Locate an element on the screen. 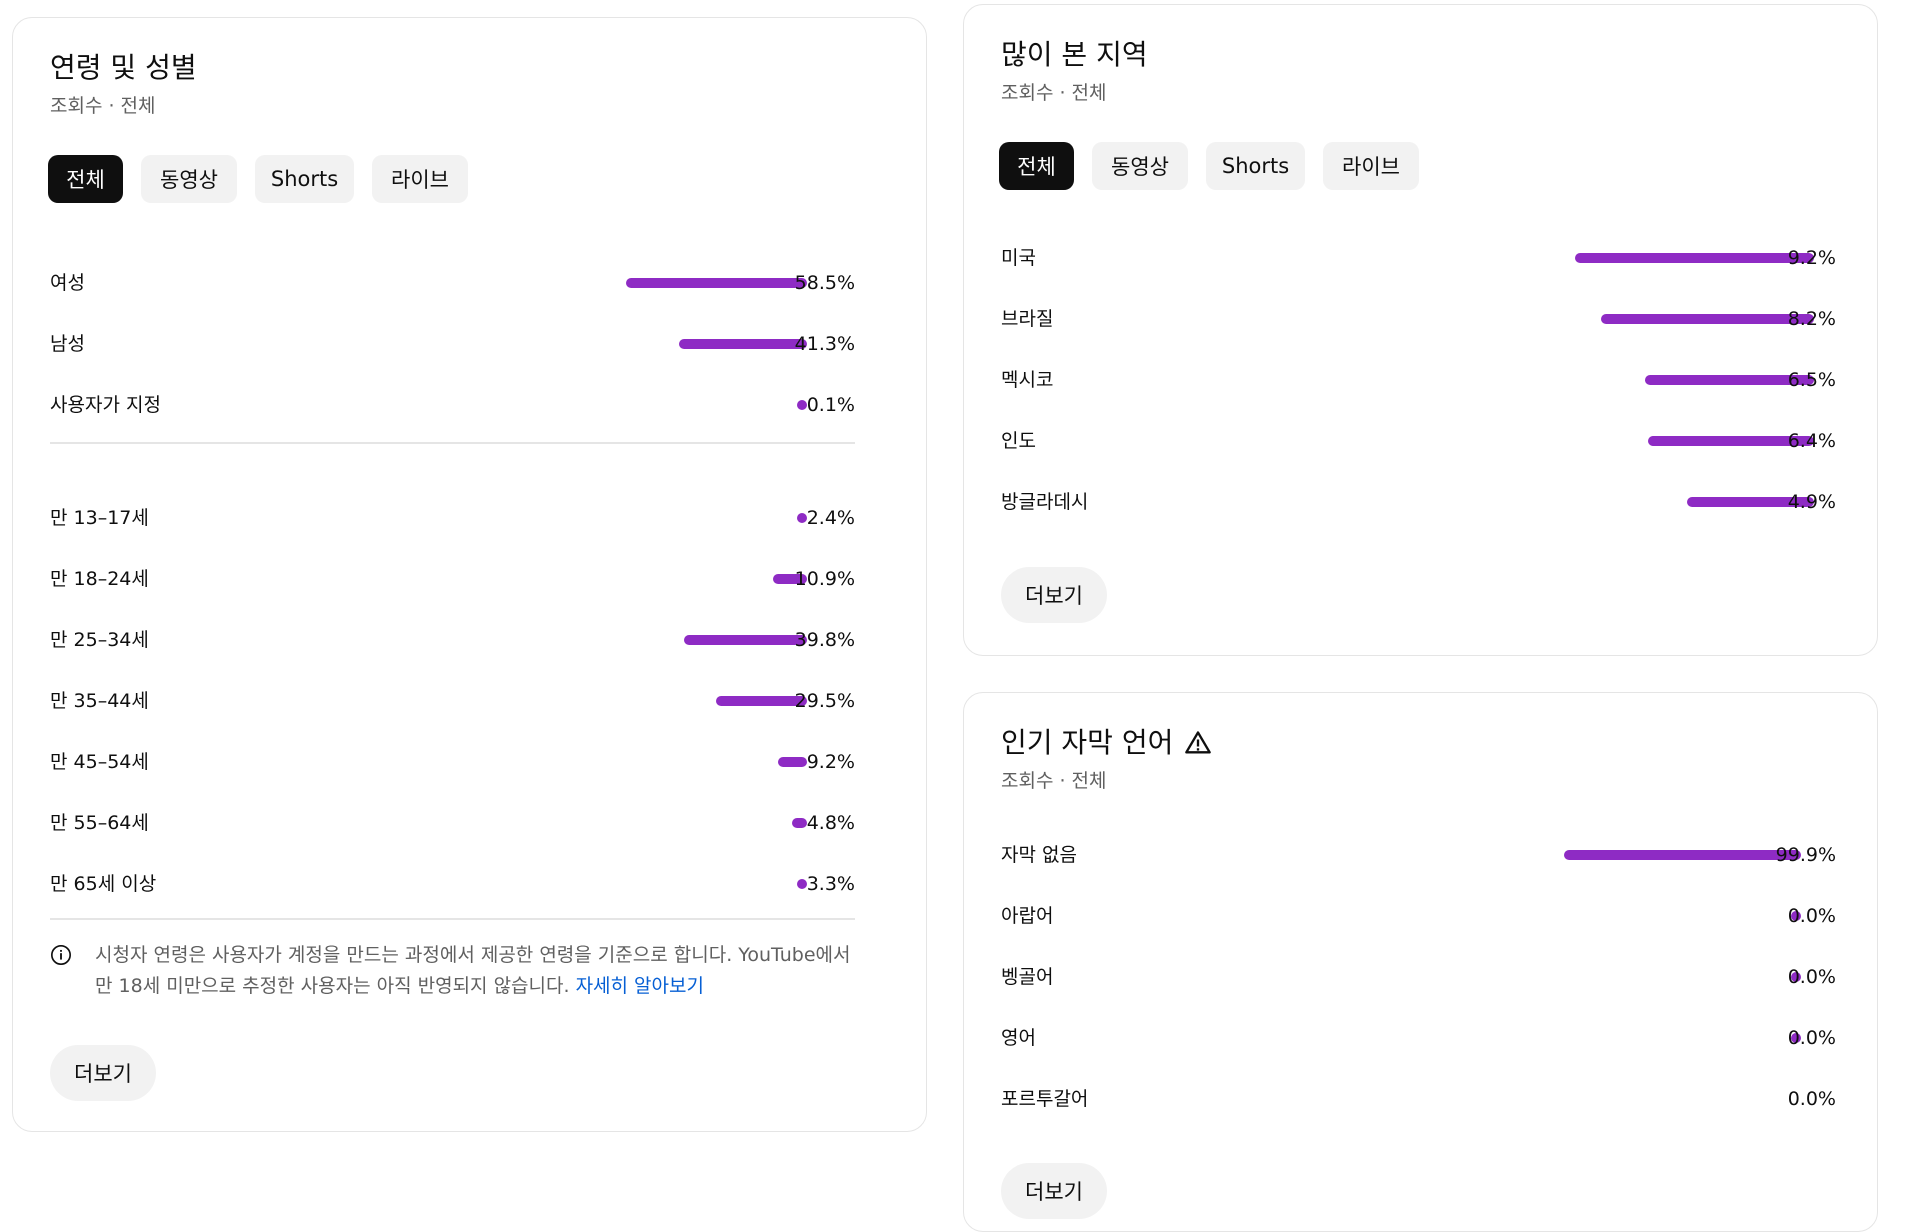 The image size is (1921, 1232). row-value: 2.4% is located at coordinates (830, 518).